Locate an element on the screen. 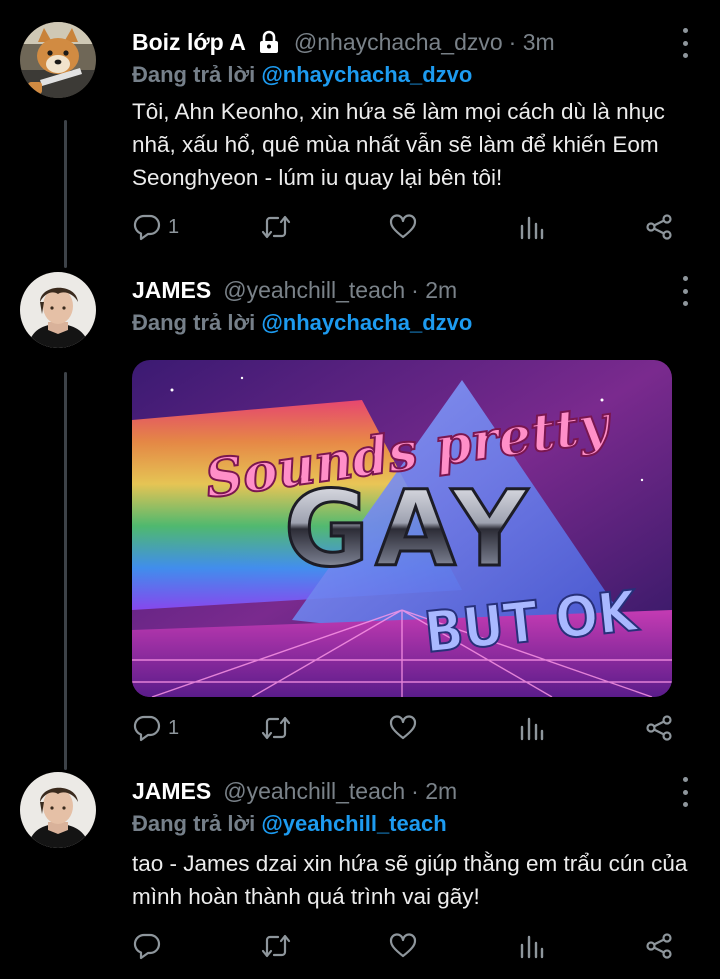  lock-icon is located at coordinates (269, 42).